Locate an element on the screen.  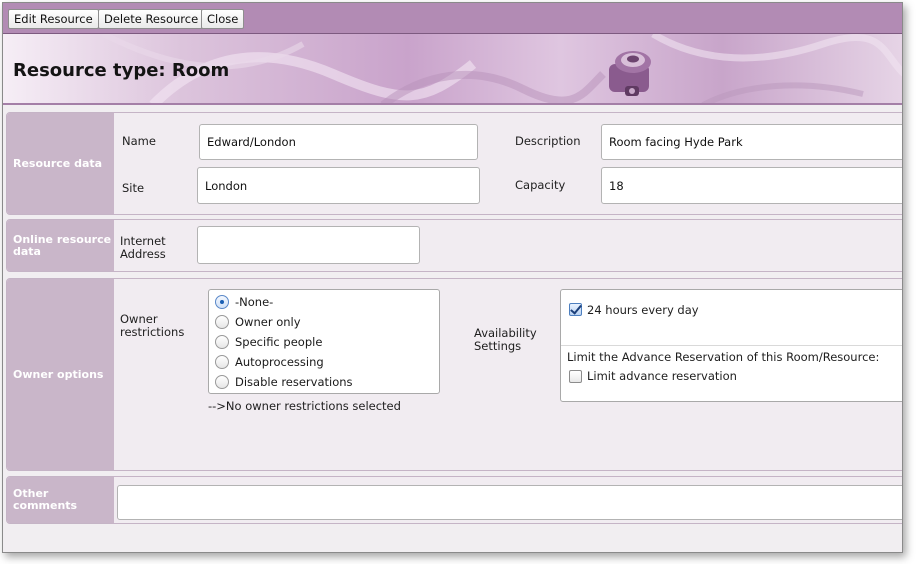
radio-option-autoprocessing: Autoprocessing is located at coordinates (269, 362).